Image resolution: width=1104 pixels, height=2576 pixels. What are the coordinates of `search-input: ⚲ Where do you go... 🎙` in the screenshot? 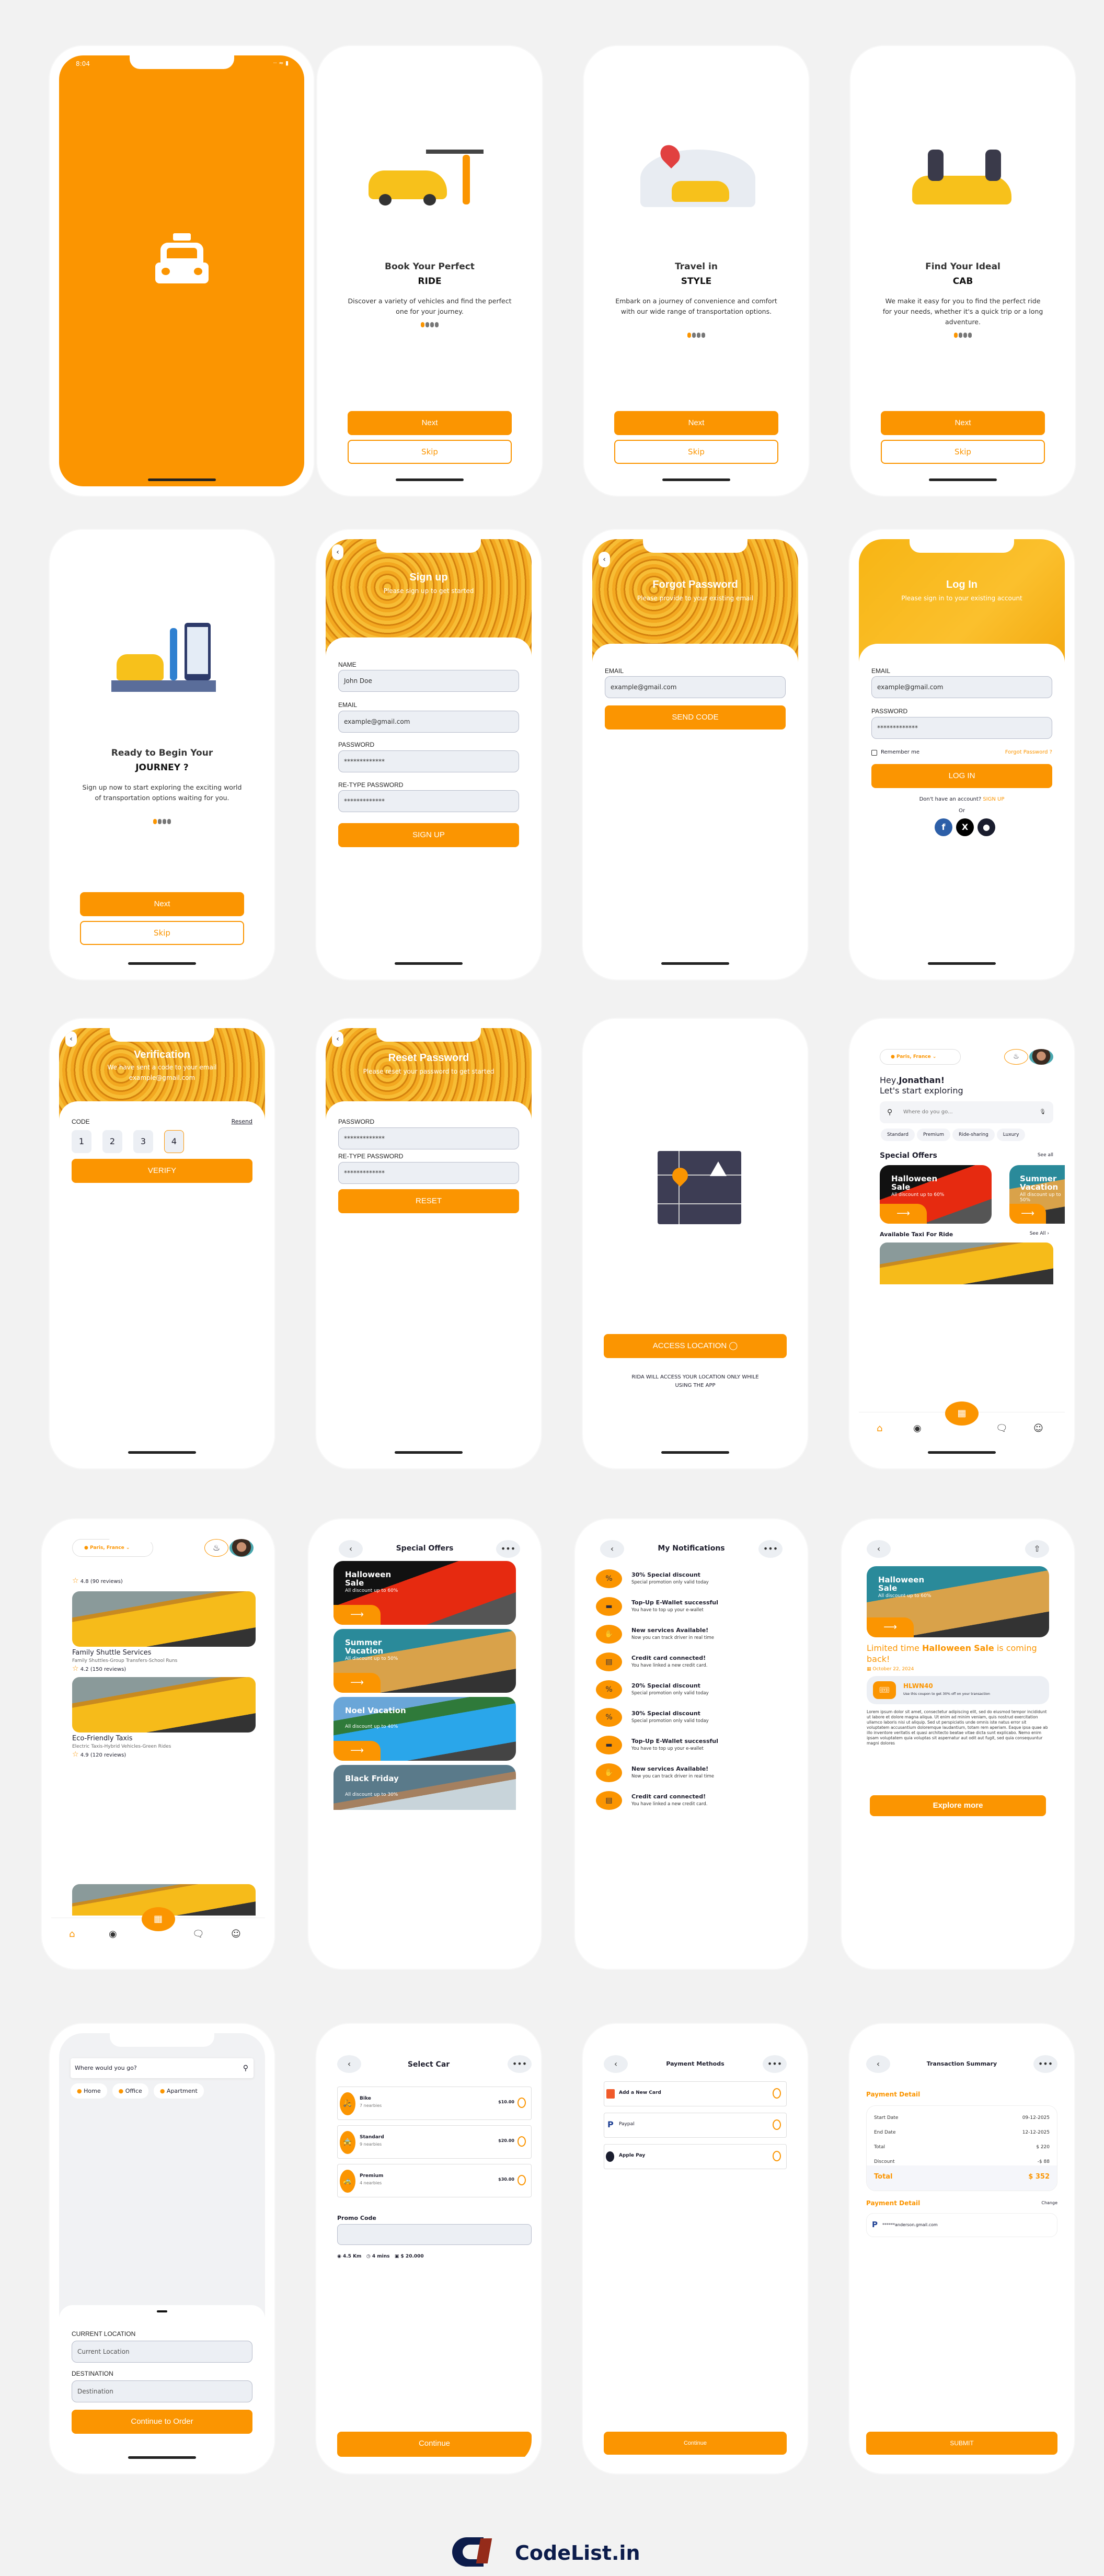 It's located at (966, 1112).